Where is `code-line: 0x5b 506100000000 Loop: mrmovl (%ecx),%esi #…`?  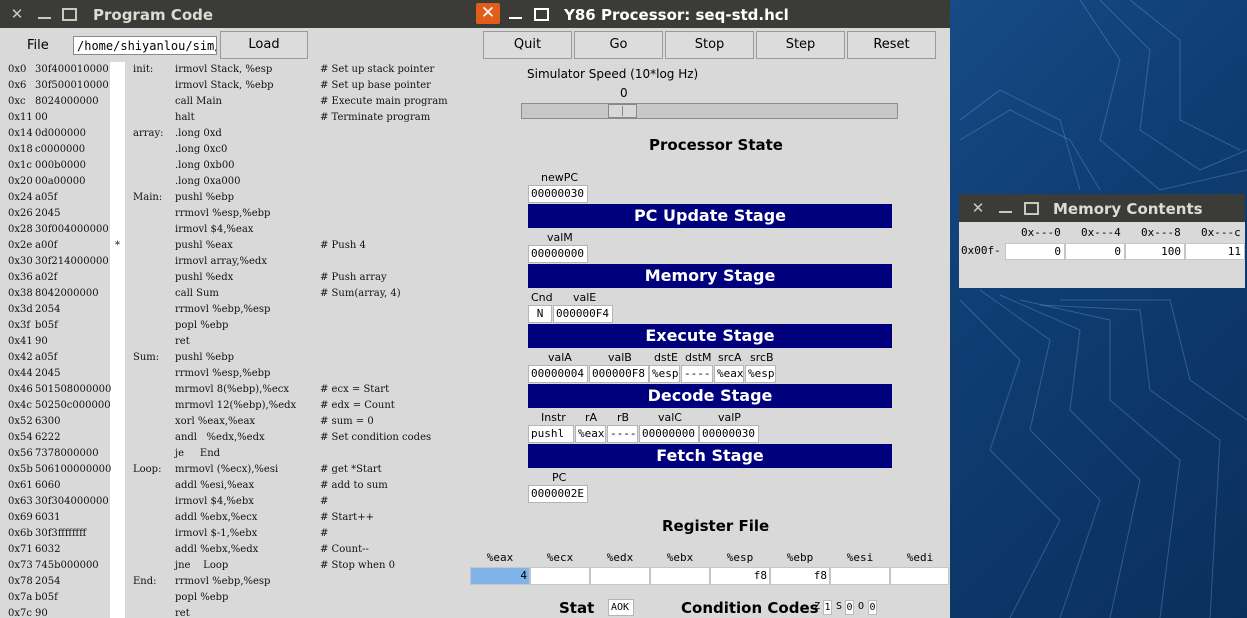
code-line: 0x5b 506100000000 Loop: mrmovl (%ecx),%esi #… is located at coordinates (235, 470).